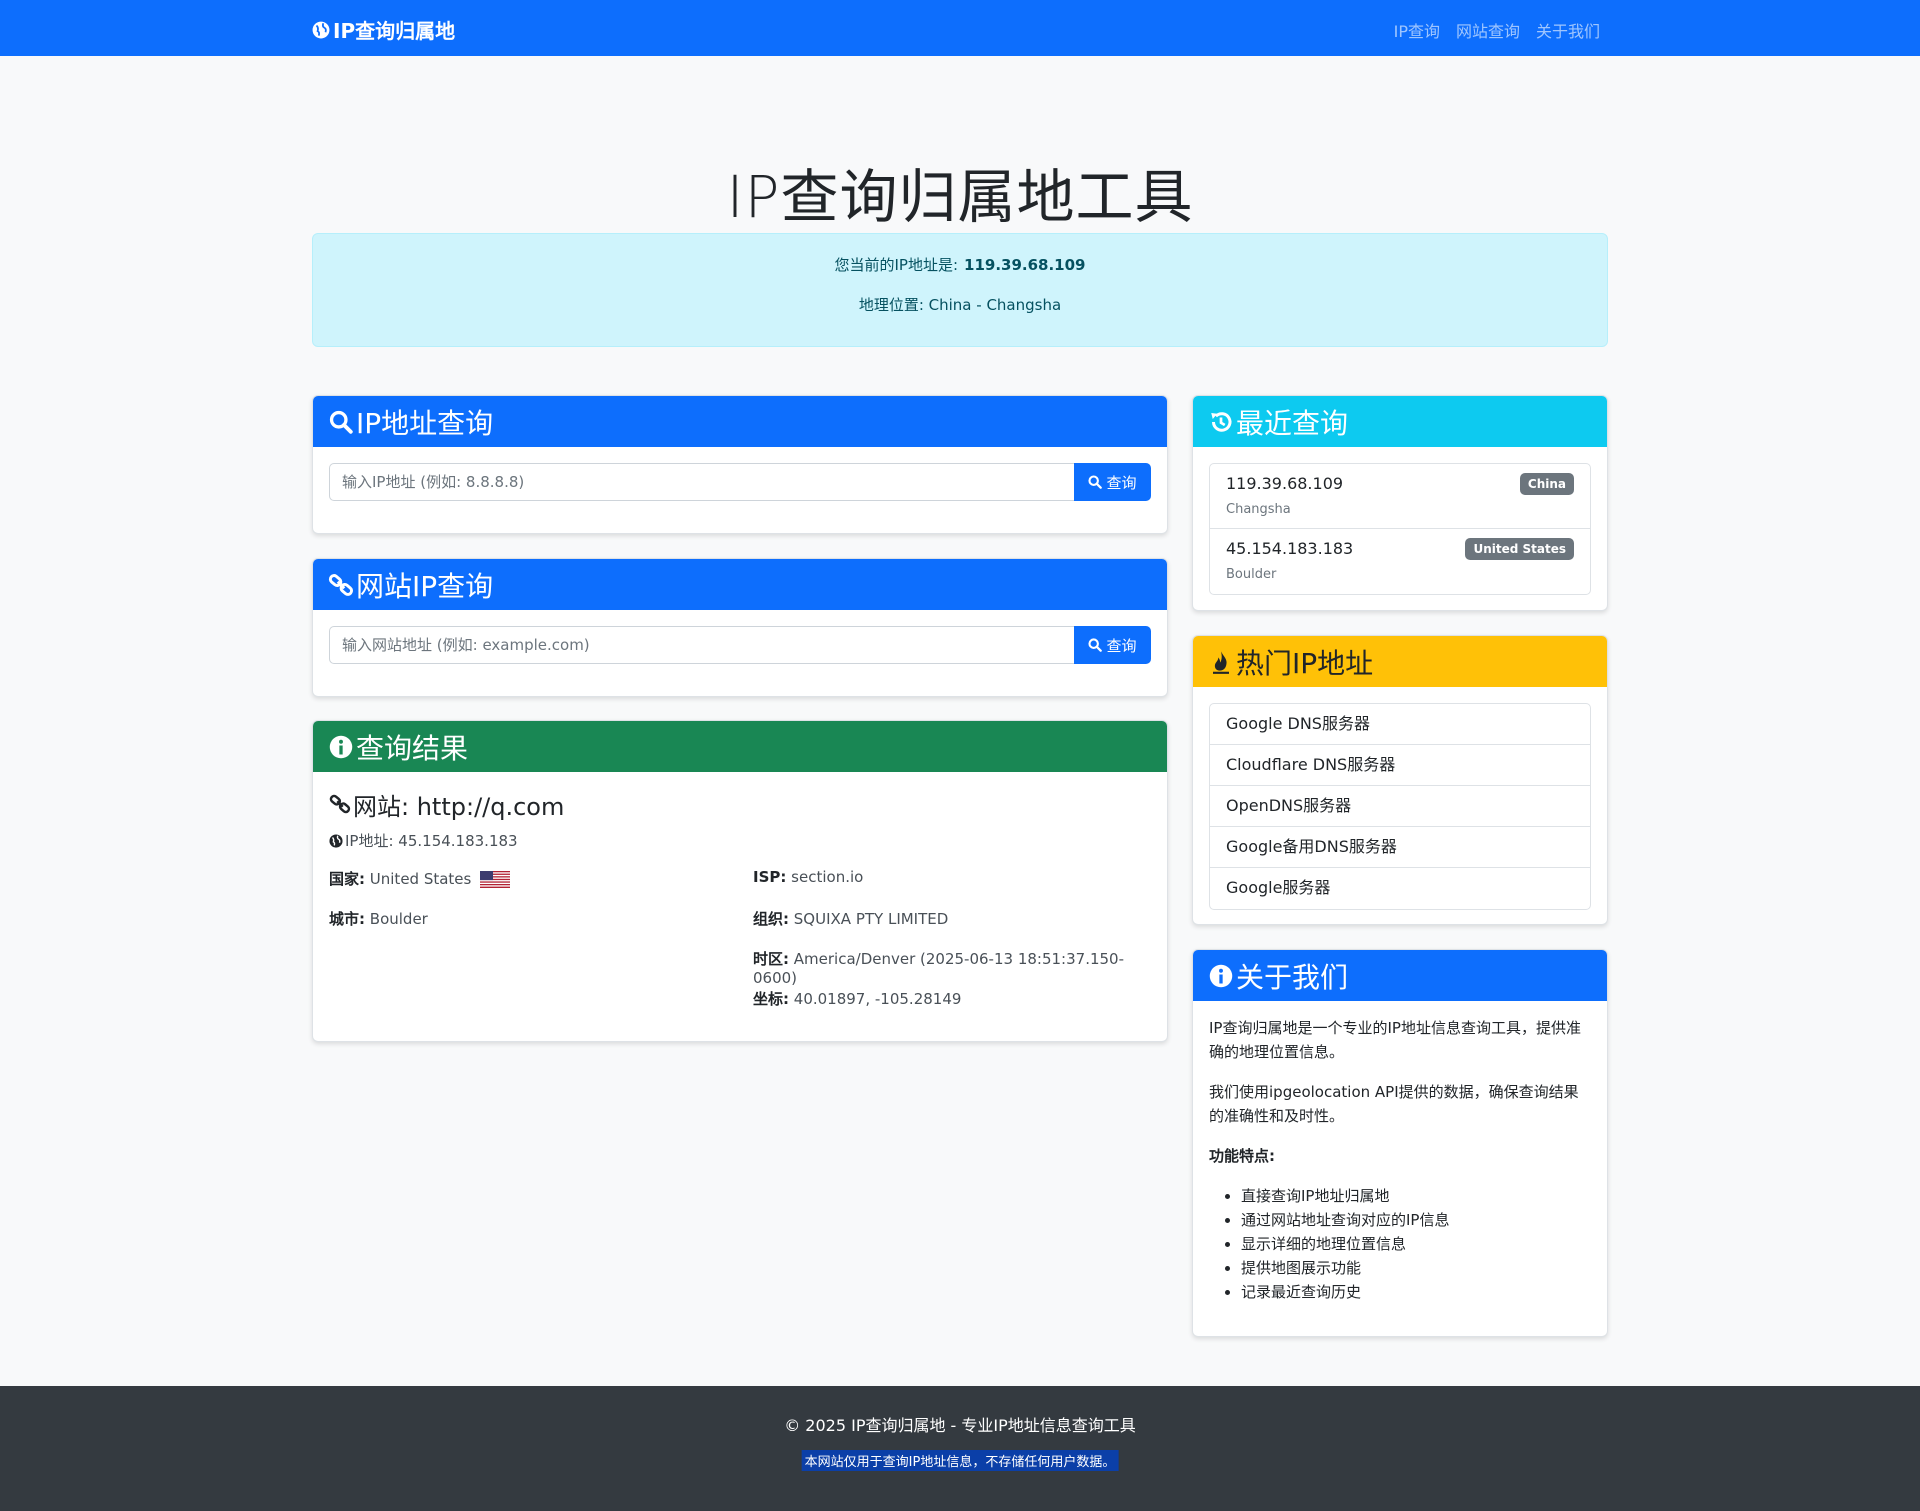  I want to click on org-value: SQUIXA PTY LIMITED, so click(871, 919).